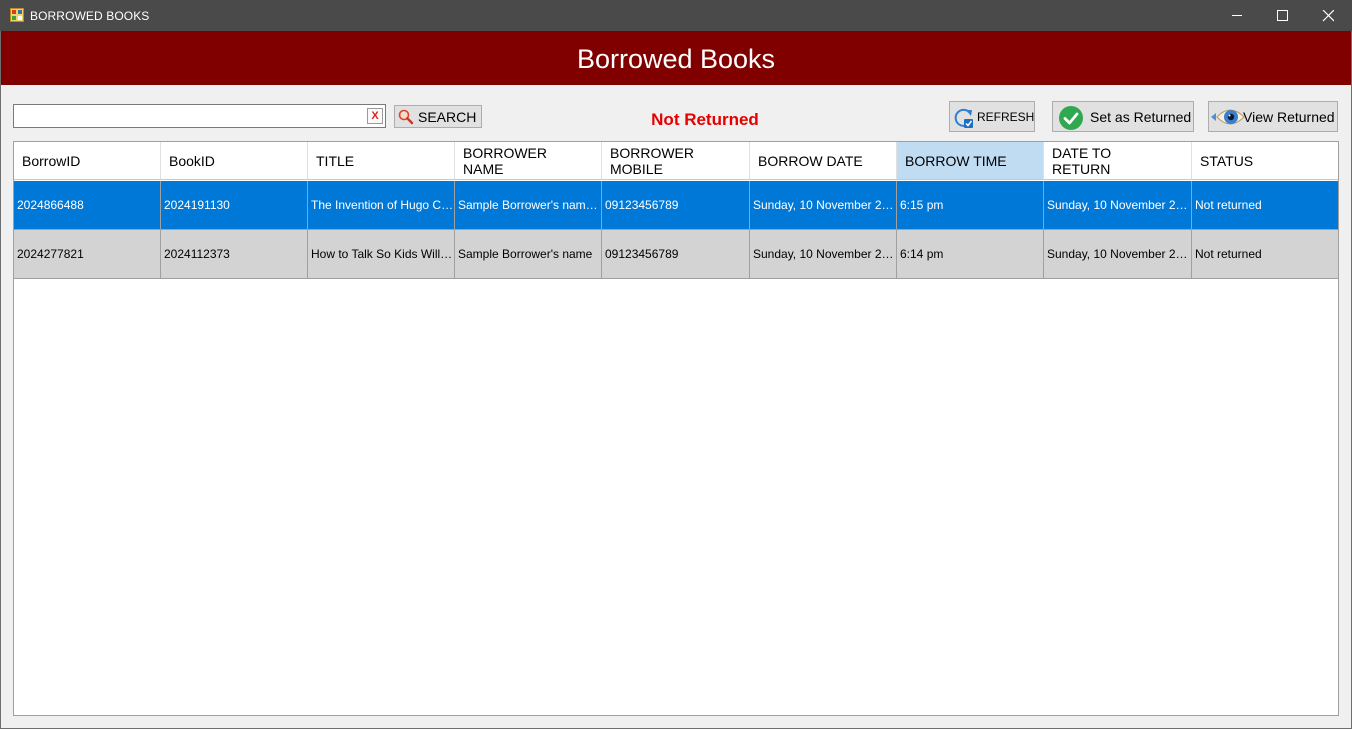 The width and height of the screenshot is (1352, 729). I want to click on minimize-icon, so click(1237, 15).